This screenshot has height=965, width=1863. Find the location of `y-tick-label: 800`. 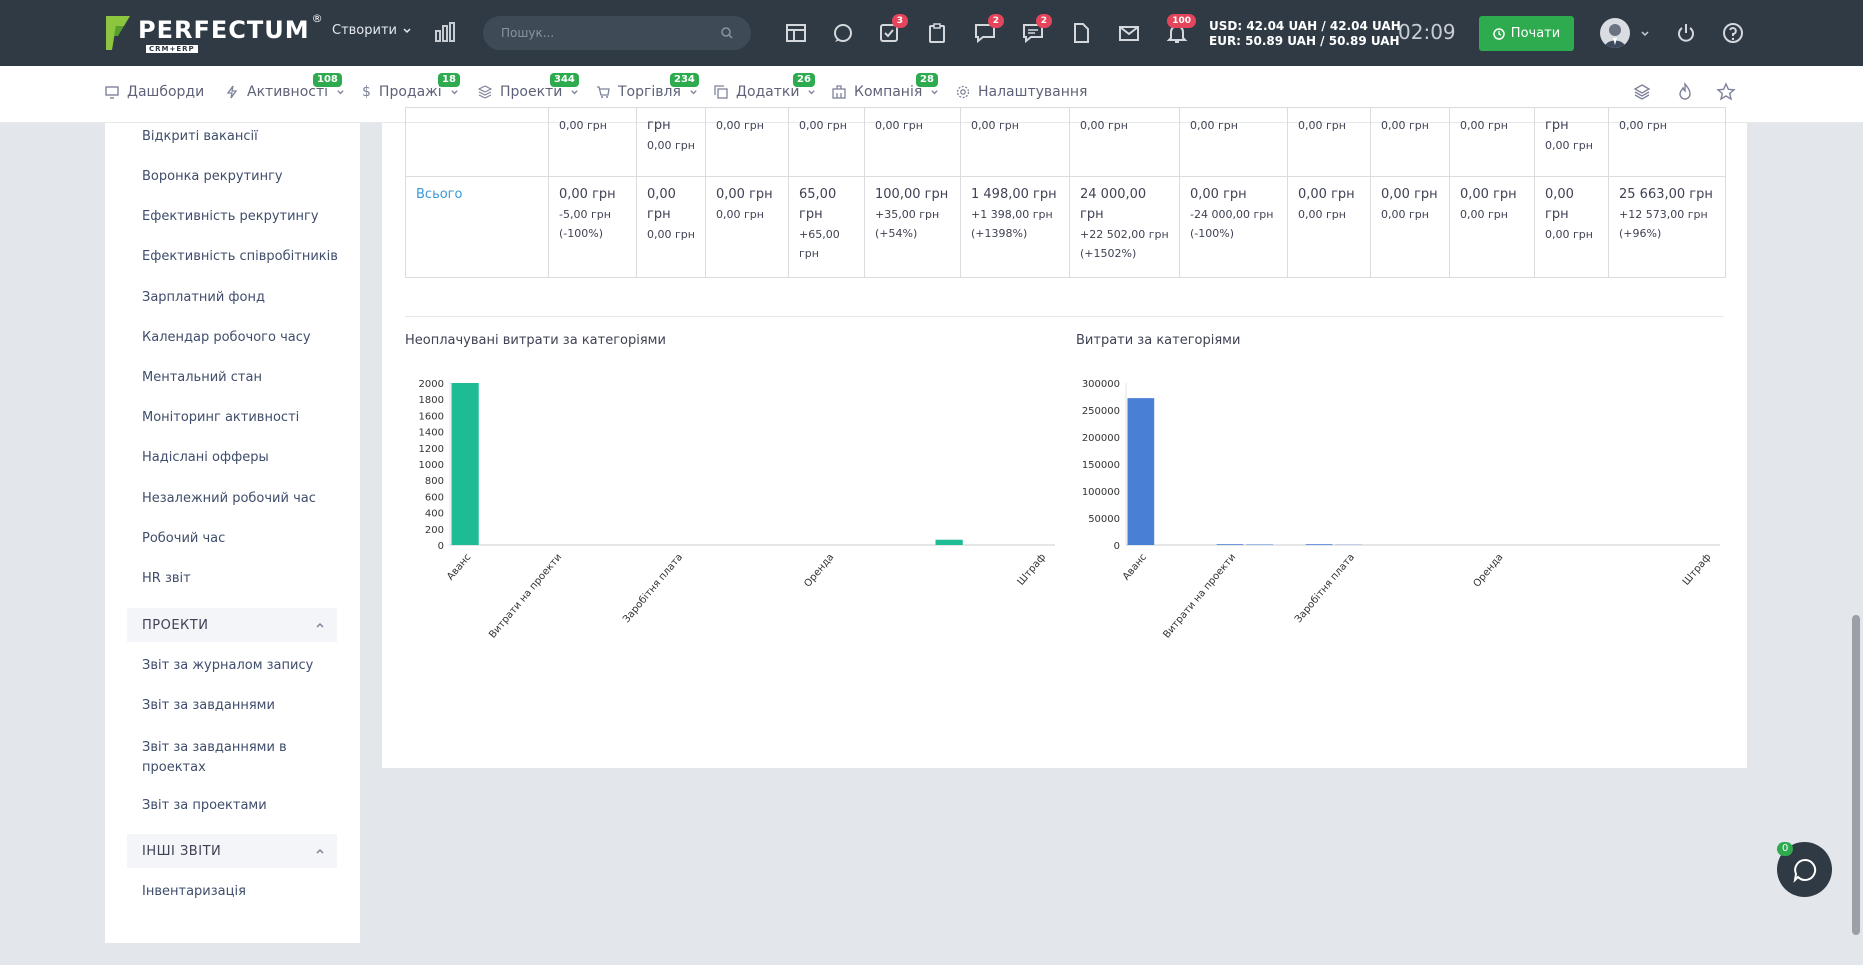

y-tick-label: 800 is located at coordinates (434, 481).